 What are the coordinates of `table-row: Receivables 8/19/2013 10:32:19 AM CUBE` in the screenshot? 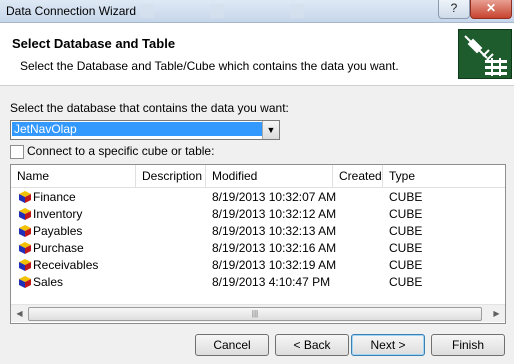 It's located at (258, 265).